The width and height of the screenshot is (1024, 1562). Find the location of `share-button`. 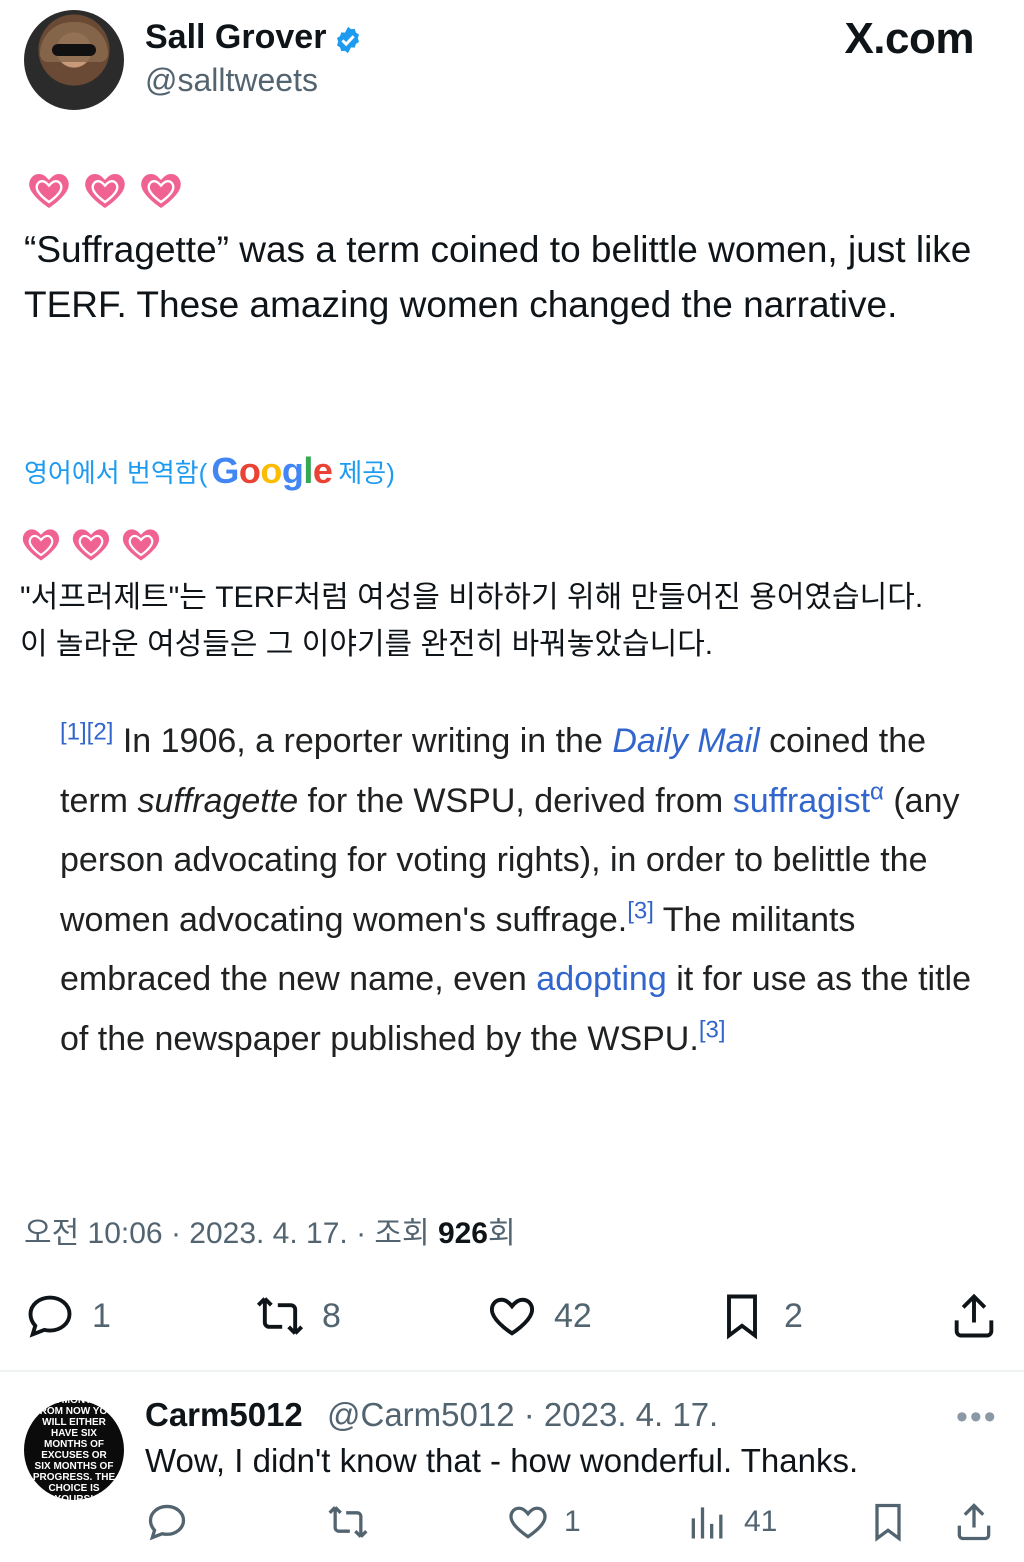

share-button is located at coordinates (974, 1316).